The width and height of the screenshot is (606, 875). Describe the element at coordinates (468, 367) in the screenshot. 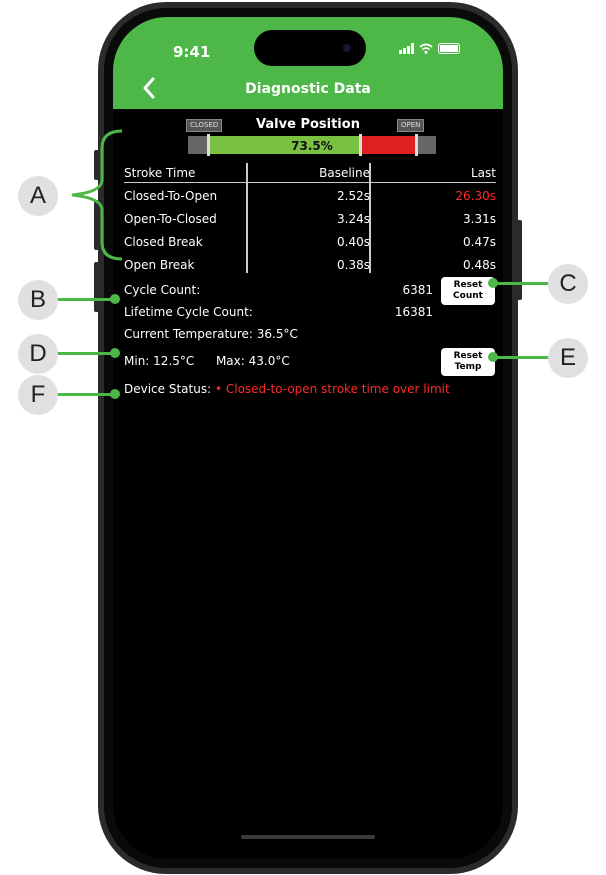

I see `reset-temp-label-2: Temp` at that location.